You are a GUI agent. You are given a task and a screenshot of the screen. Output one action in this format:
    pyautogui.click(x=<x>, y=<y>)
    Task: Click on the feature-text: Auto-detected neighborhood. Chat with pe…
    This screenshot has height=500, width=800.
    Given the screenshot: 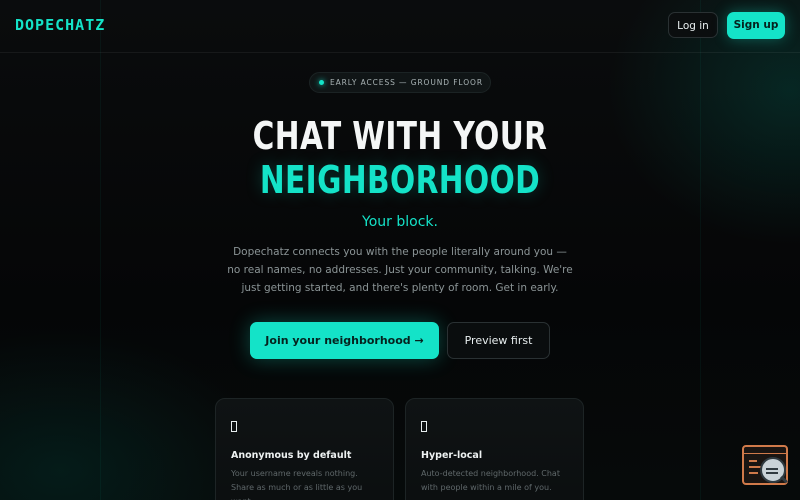 What is the action you would take?
    pyautogui.click(x=490, y=480)
    